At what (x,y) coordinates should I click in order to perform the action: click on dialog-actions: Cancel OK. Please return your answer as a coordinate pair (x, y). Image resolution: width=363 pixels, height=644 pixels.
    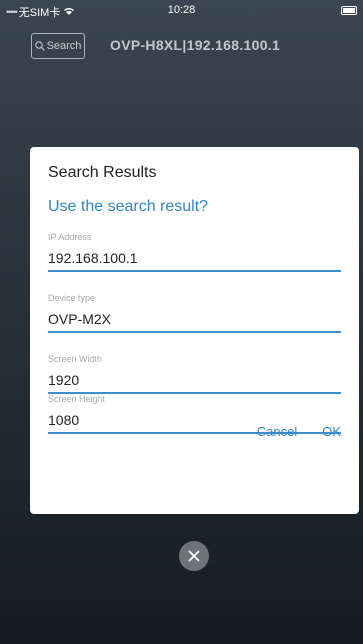
    Looking at the image, I should click on (299, 431).